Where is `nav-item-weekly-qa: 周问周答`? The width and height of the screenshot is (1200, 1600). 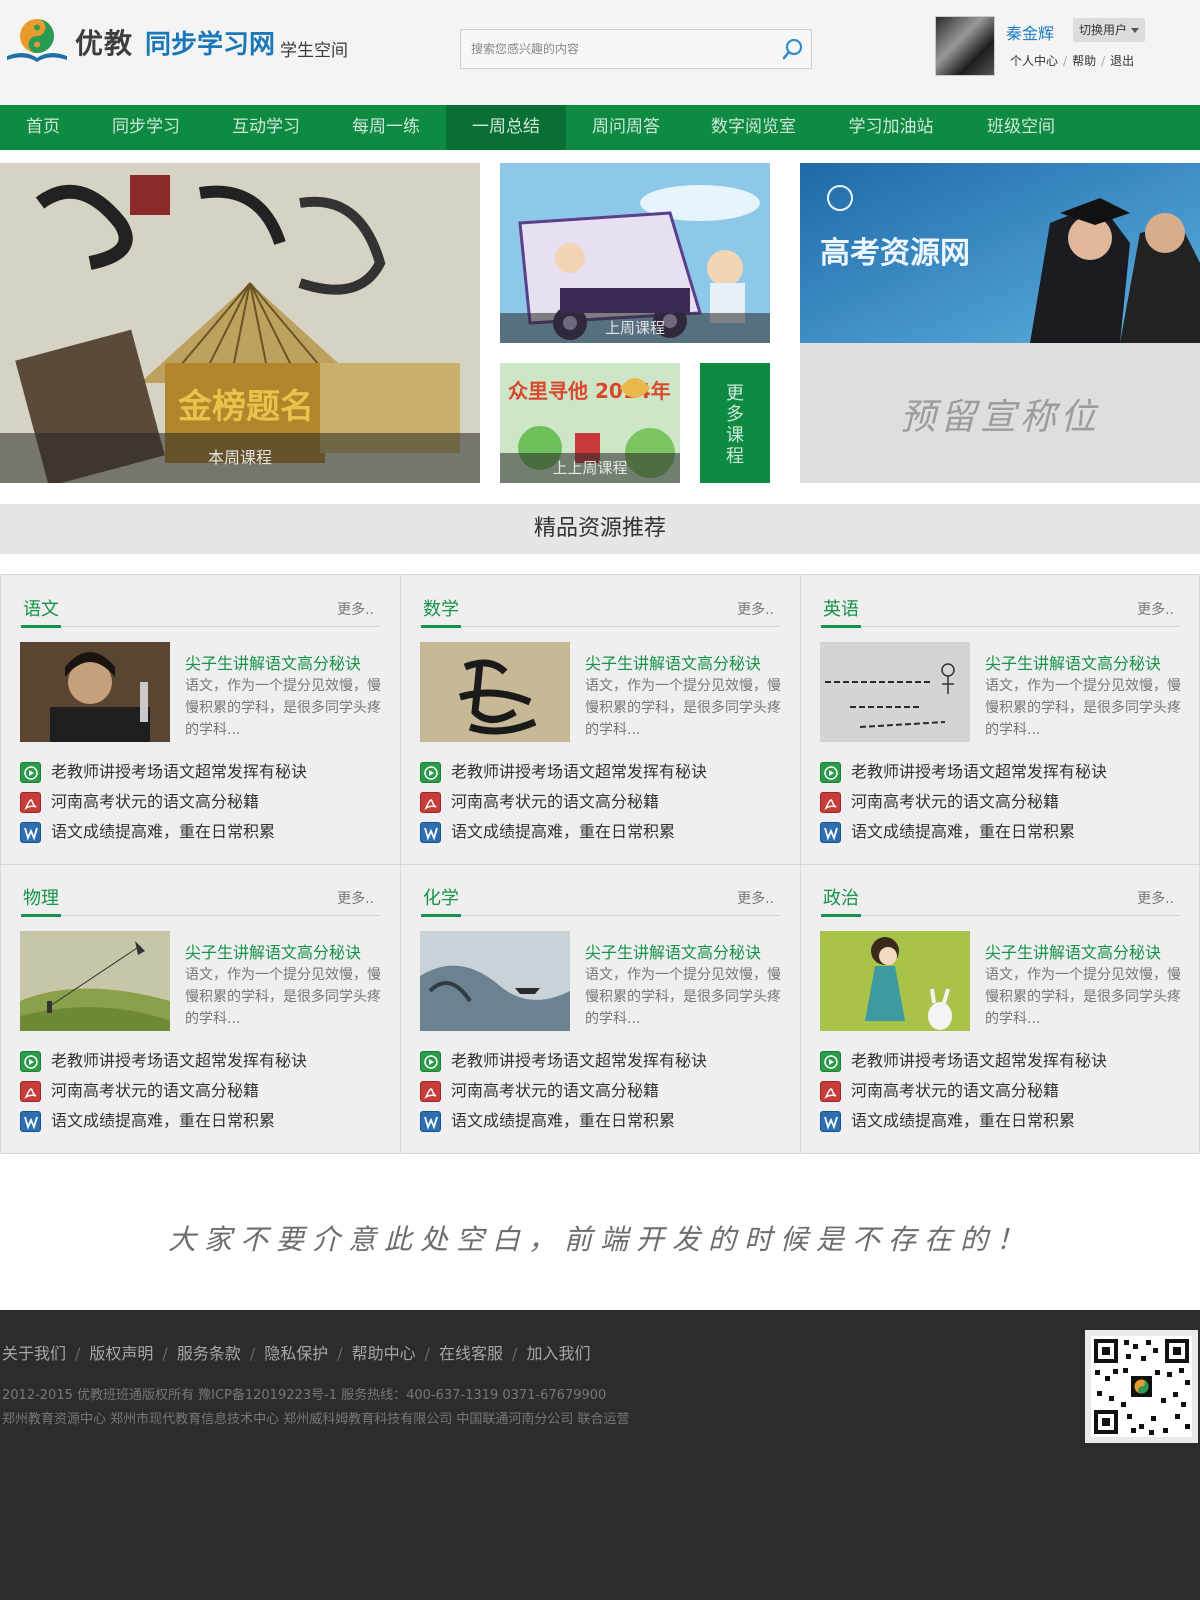
nav-item-weekly-qa: 周问周答 is located at coordinates (626, 127).